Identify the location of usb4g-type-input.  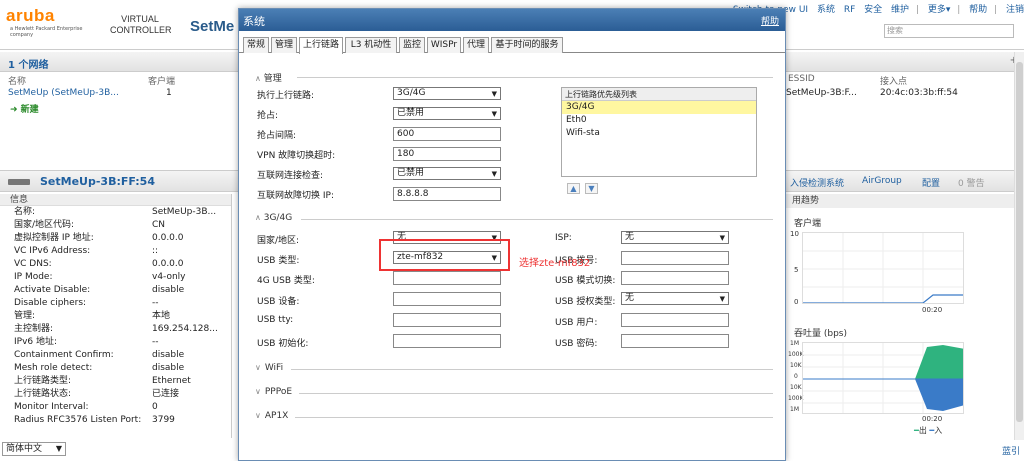
(447, 278).